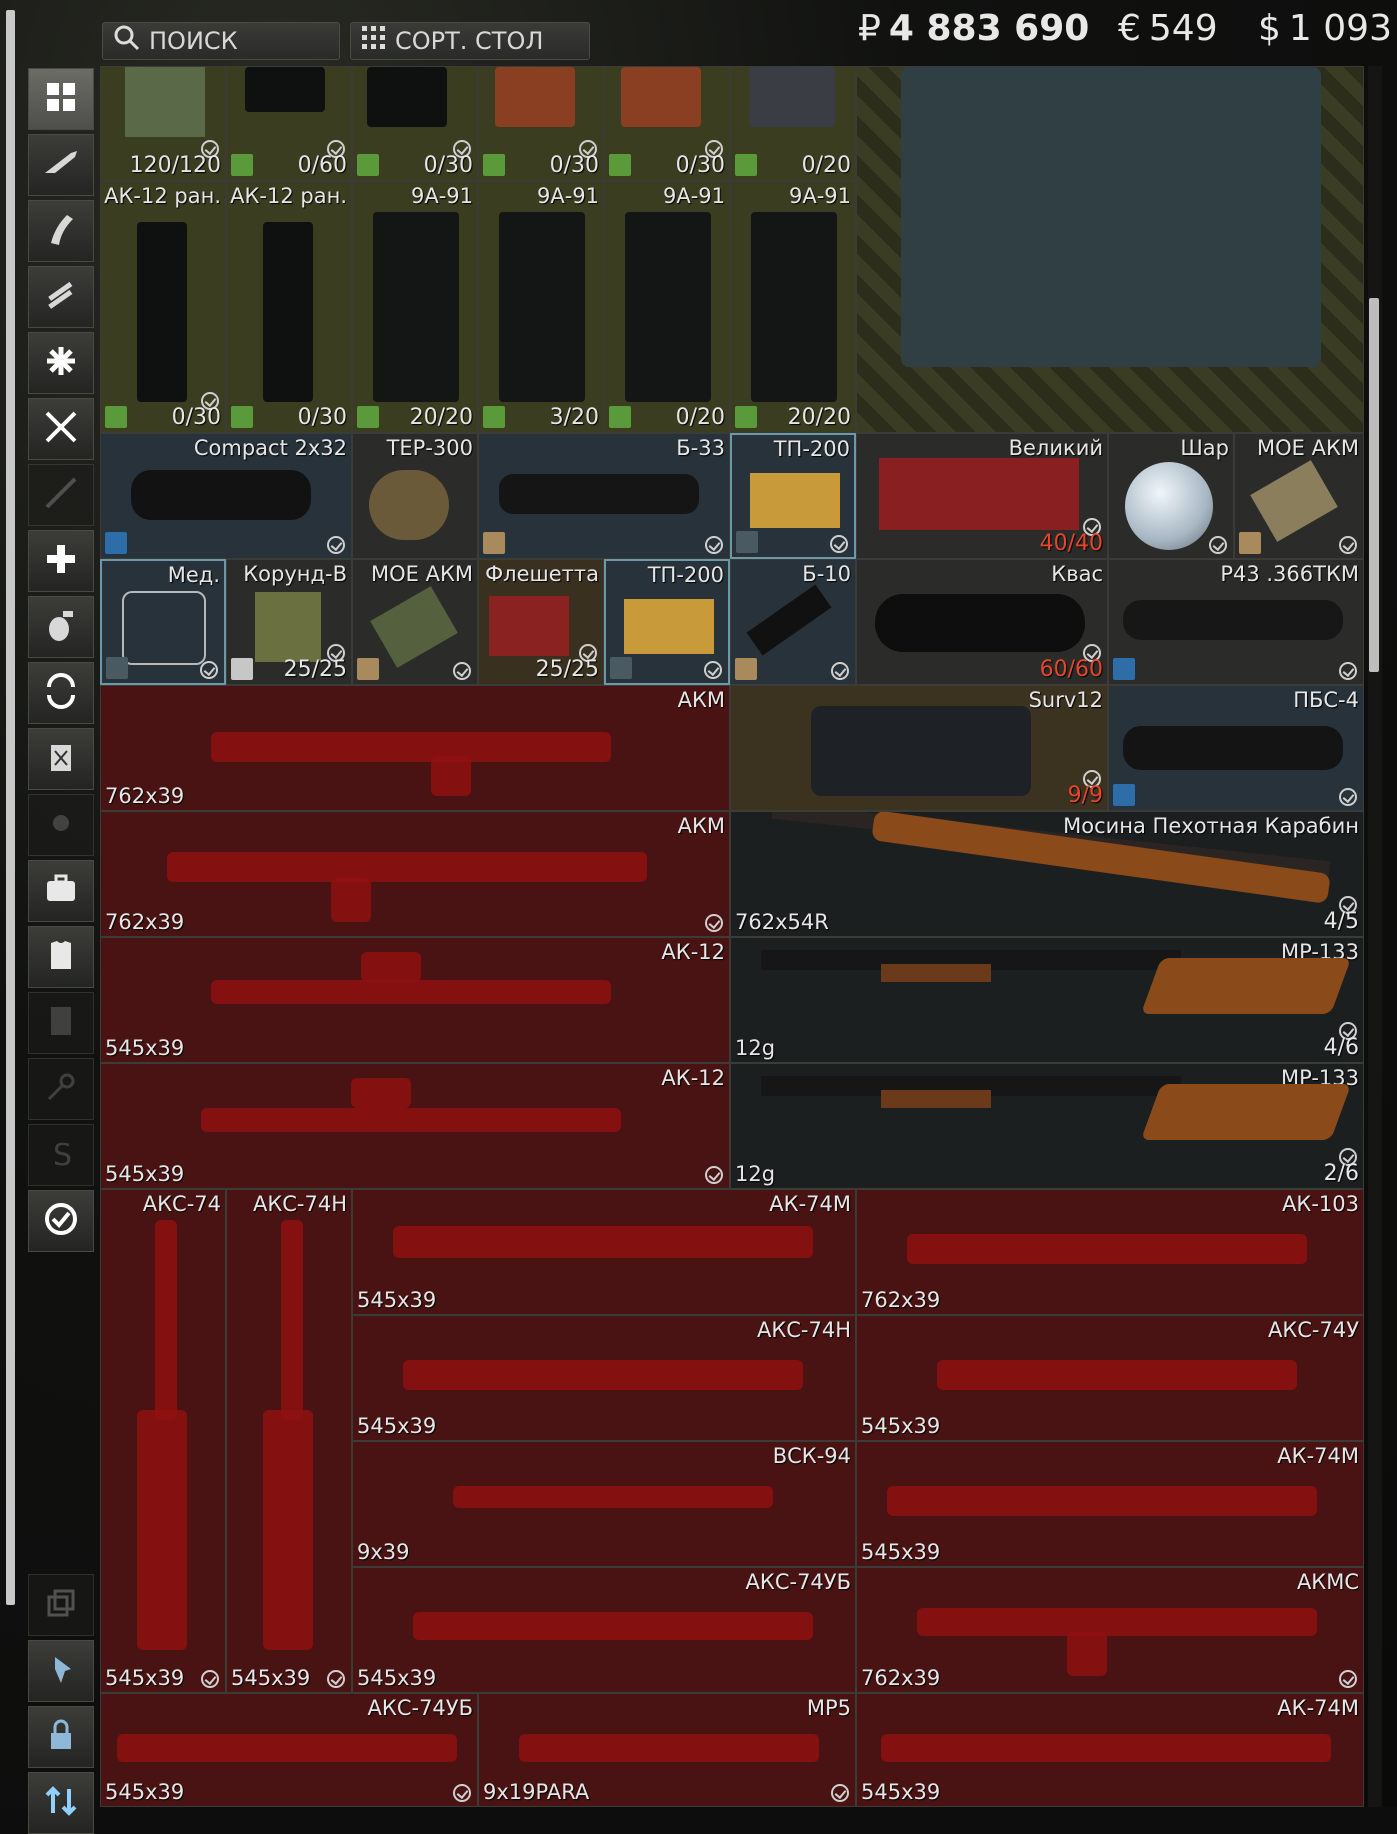  What do you see at coordinates (289, 123) in the screenshot?
I see `grid-item: 0/60` at bounding box center [289, 123].